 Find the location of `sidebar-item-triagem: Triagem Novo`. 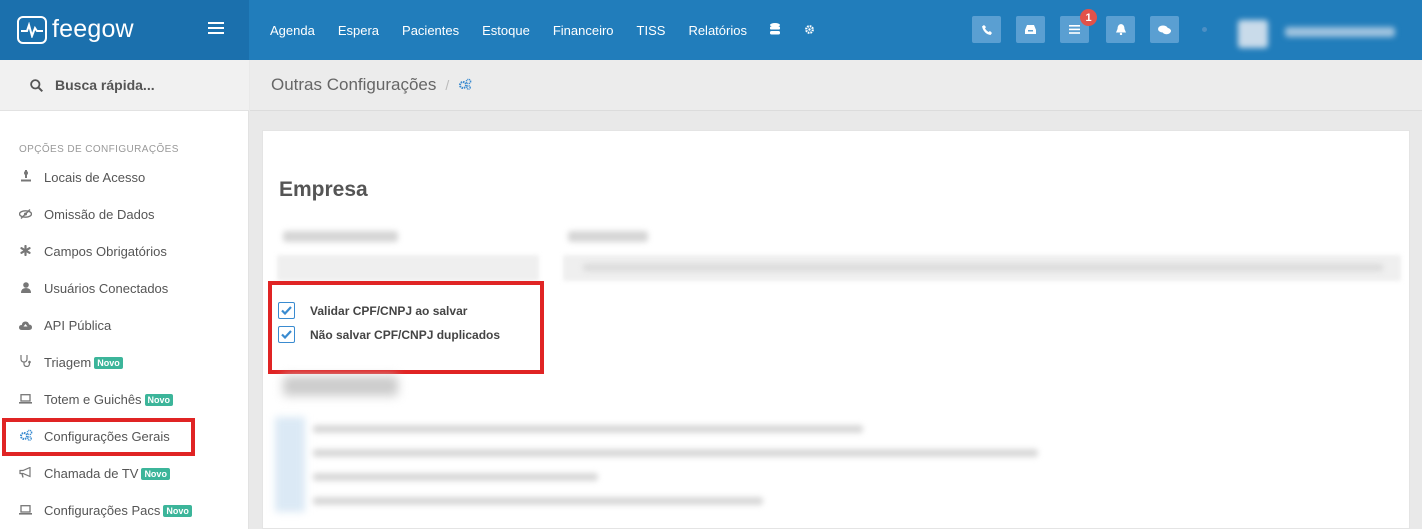

sidebar-item-triagem: Triagem Novo is located at coordinates (124, 362).